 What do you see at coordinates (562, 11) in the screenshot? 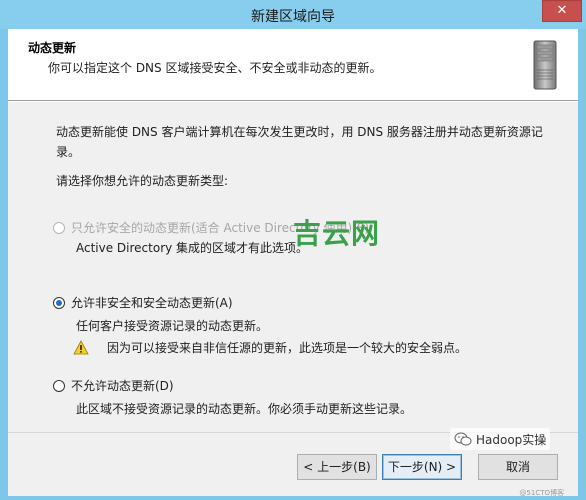
I see `close-button: ✕` at bounding box center [562, 11].